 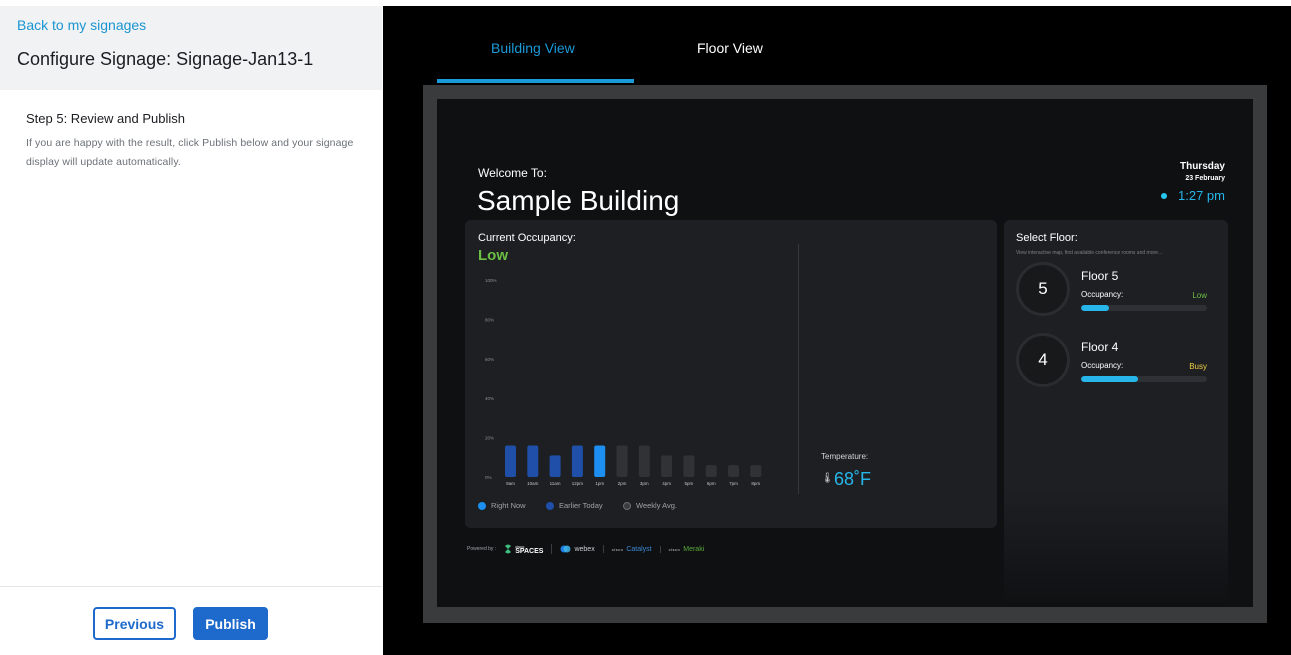 I want to click on x-tick-label: 9am, so click(x=510, y=483).